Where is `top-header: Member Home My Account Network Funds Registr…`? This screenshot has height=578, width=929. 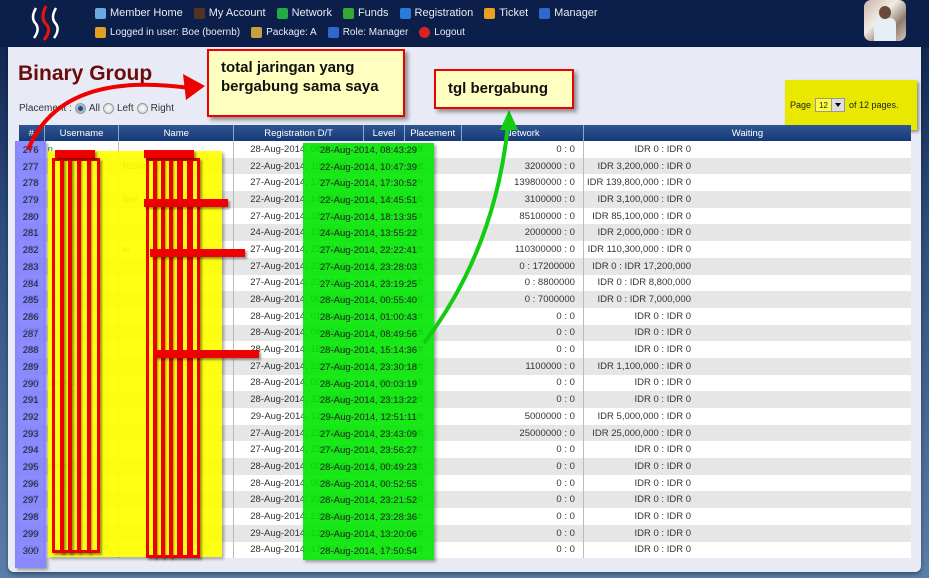
top-header: Member Home My Account Network Funds Registr… is located at coordinates (464, 23).